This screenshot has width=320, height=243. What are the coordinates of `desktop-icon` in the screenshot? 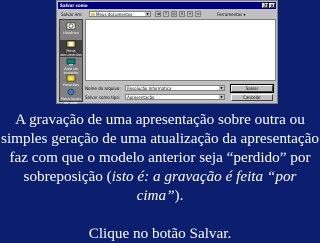 It's located at (71, 62).